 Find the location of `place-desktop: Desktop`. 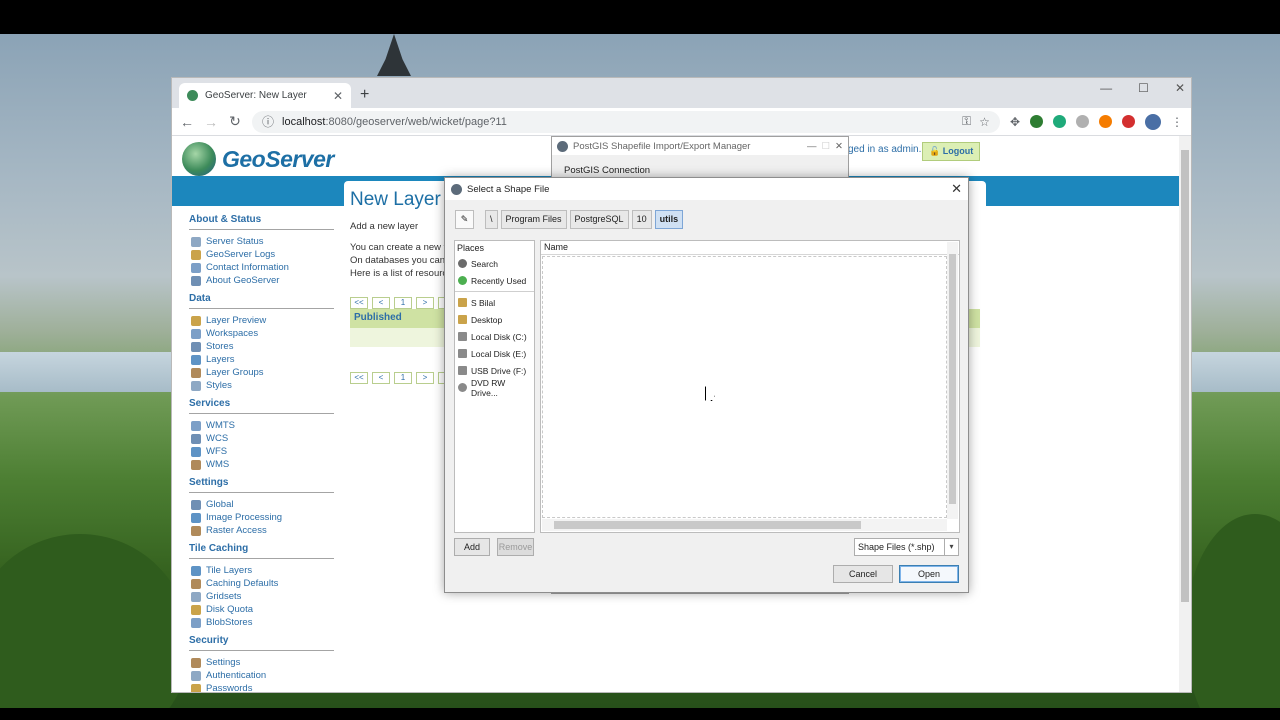

place-desktop: Desktop is located at coordinates (494, 319).